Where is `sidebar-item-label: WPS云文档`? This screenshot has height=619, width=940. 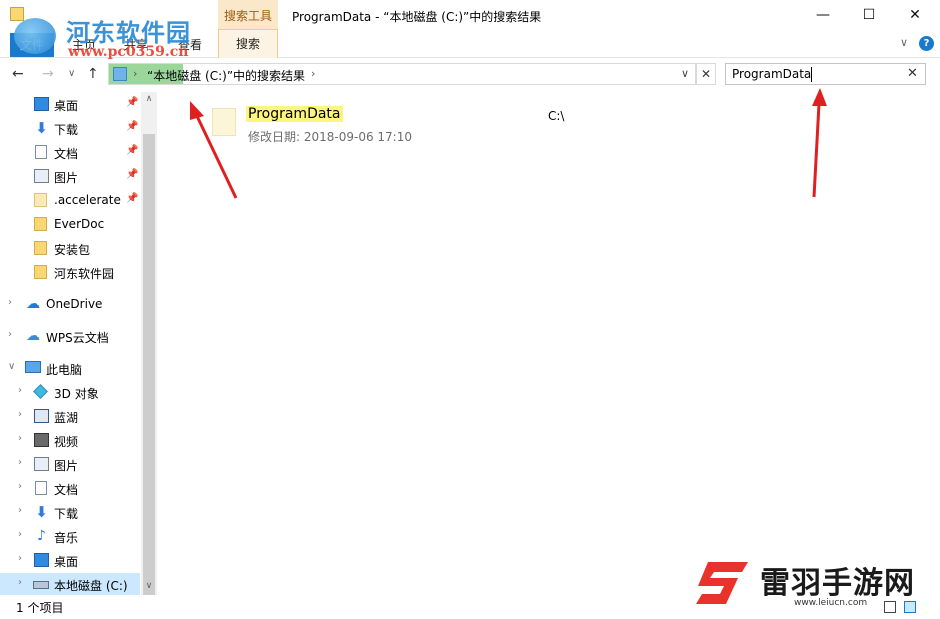
sidebar-item-label: WPS云文档 is located at coordinates (77, 338).